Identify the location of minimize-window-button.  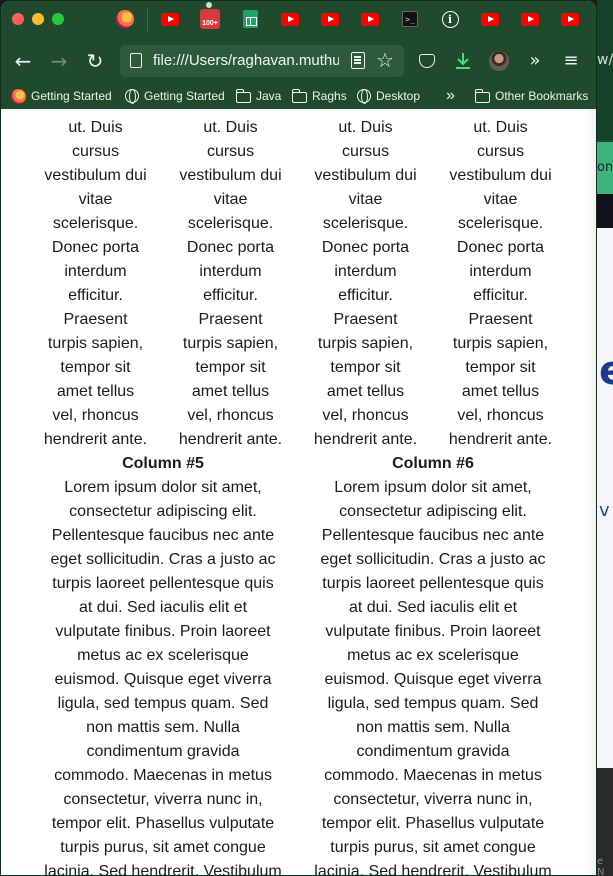
(38, 19).